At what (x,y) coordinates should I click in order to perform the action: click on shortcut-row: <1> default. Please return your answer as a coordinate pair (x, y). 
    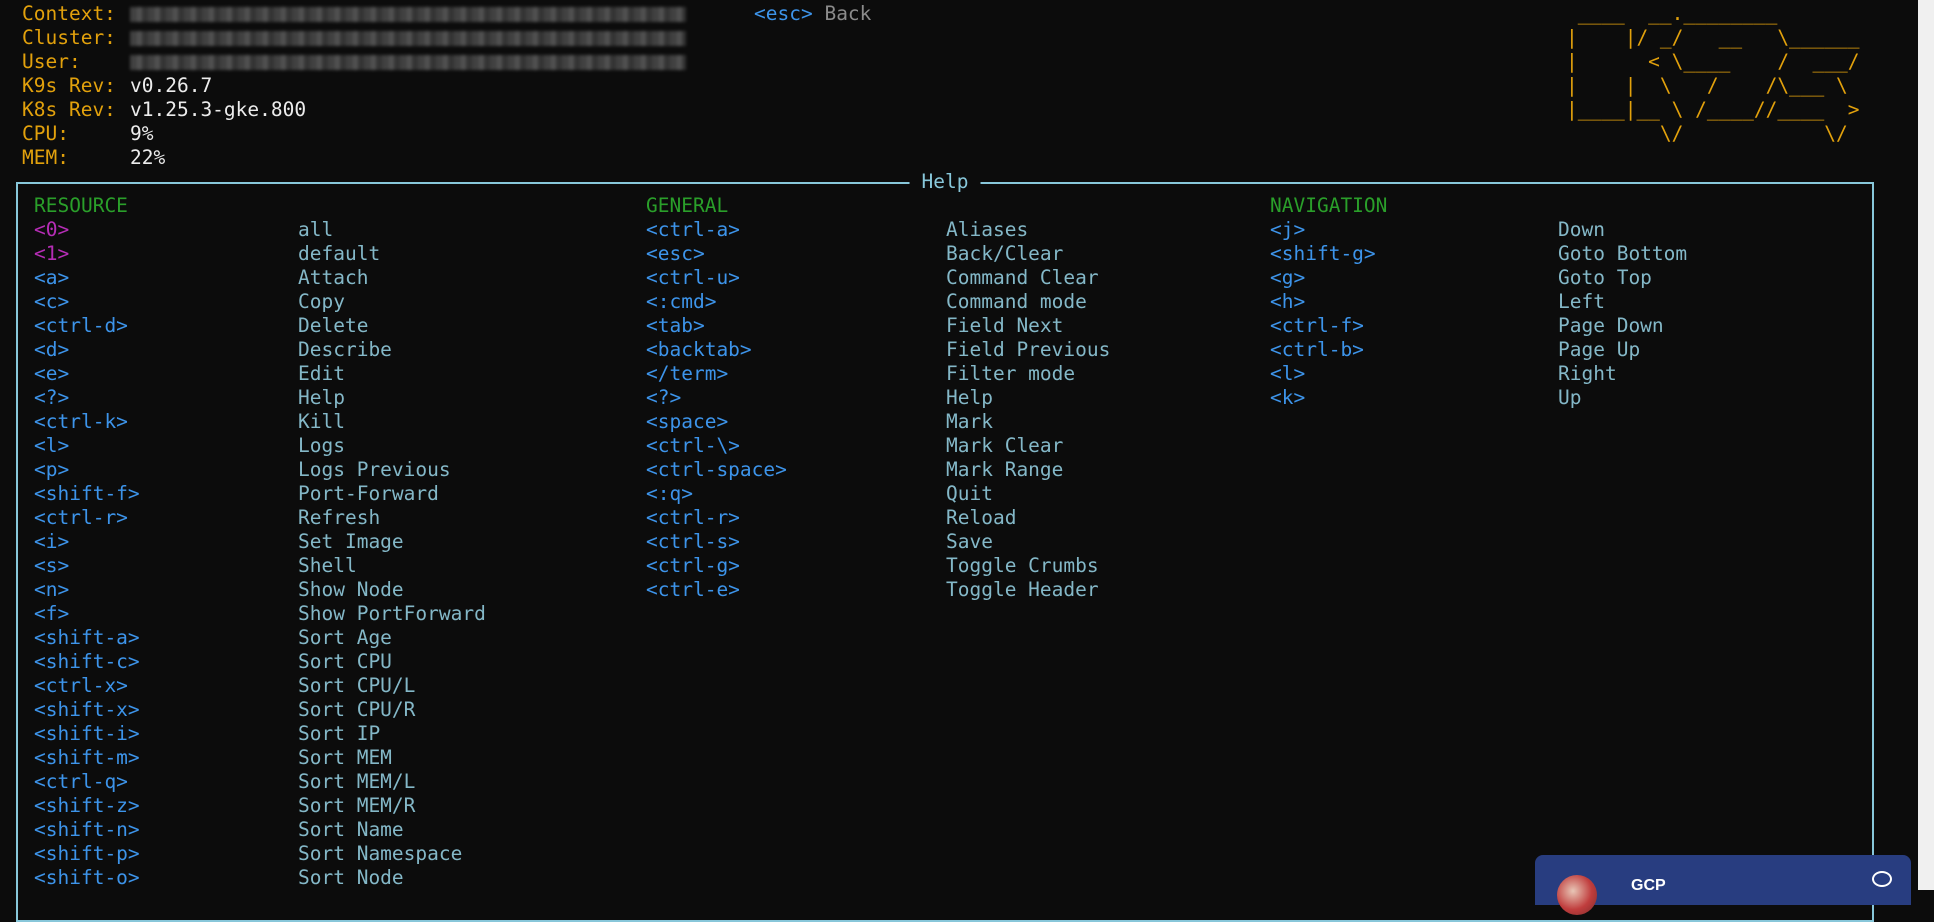
    Looking at the image, I should click on (207, 254).